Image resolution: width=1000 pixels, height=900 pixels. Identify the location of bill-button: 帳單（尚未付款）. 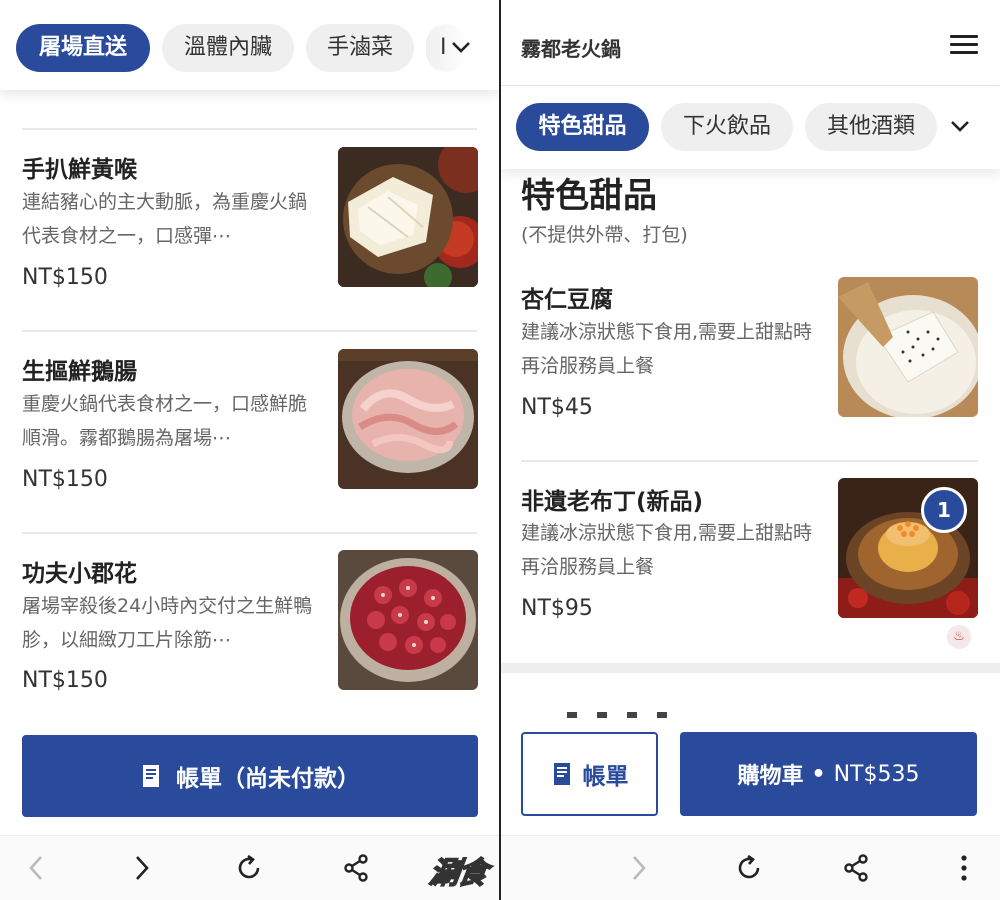
(250, 776).